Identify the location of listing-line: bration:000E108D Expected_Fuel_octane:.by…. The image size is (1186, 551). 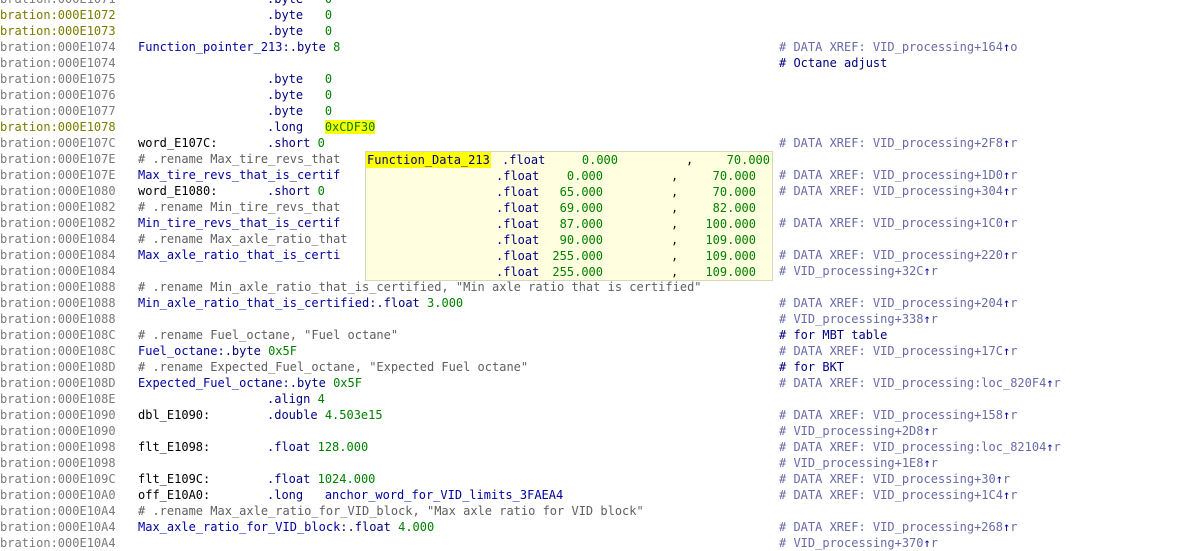
(593, 383).